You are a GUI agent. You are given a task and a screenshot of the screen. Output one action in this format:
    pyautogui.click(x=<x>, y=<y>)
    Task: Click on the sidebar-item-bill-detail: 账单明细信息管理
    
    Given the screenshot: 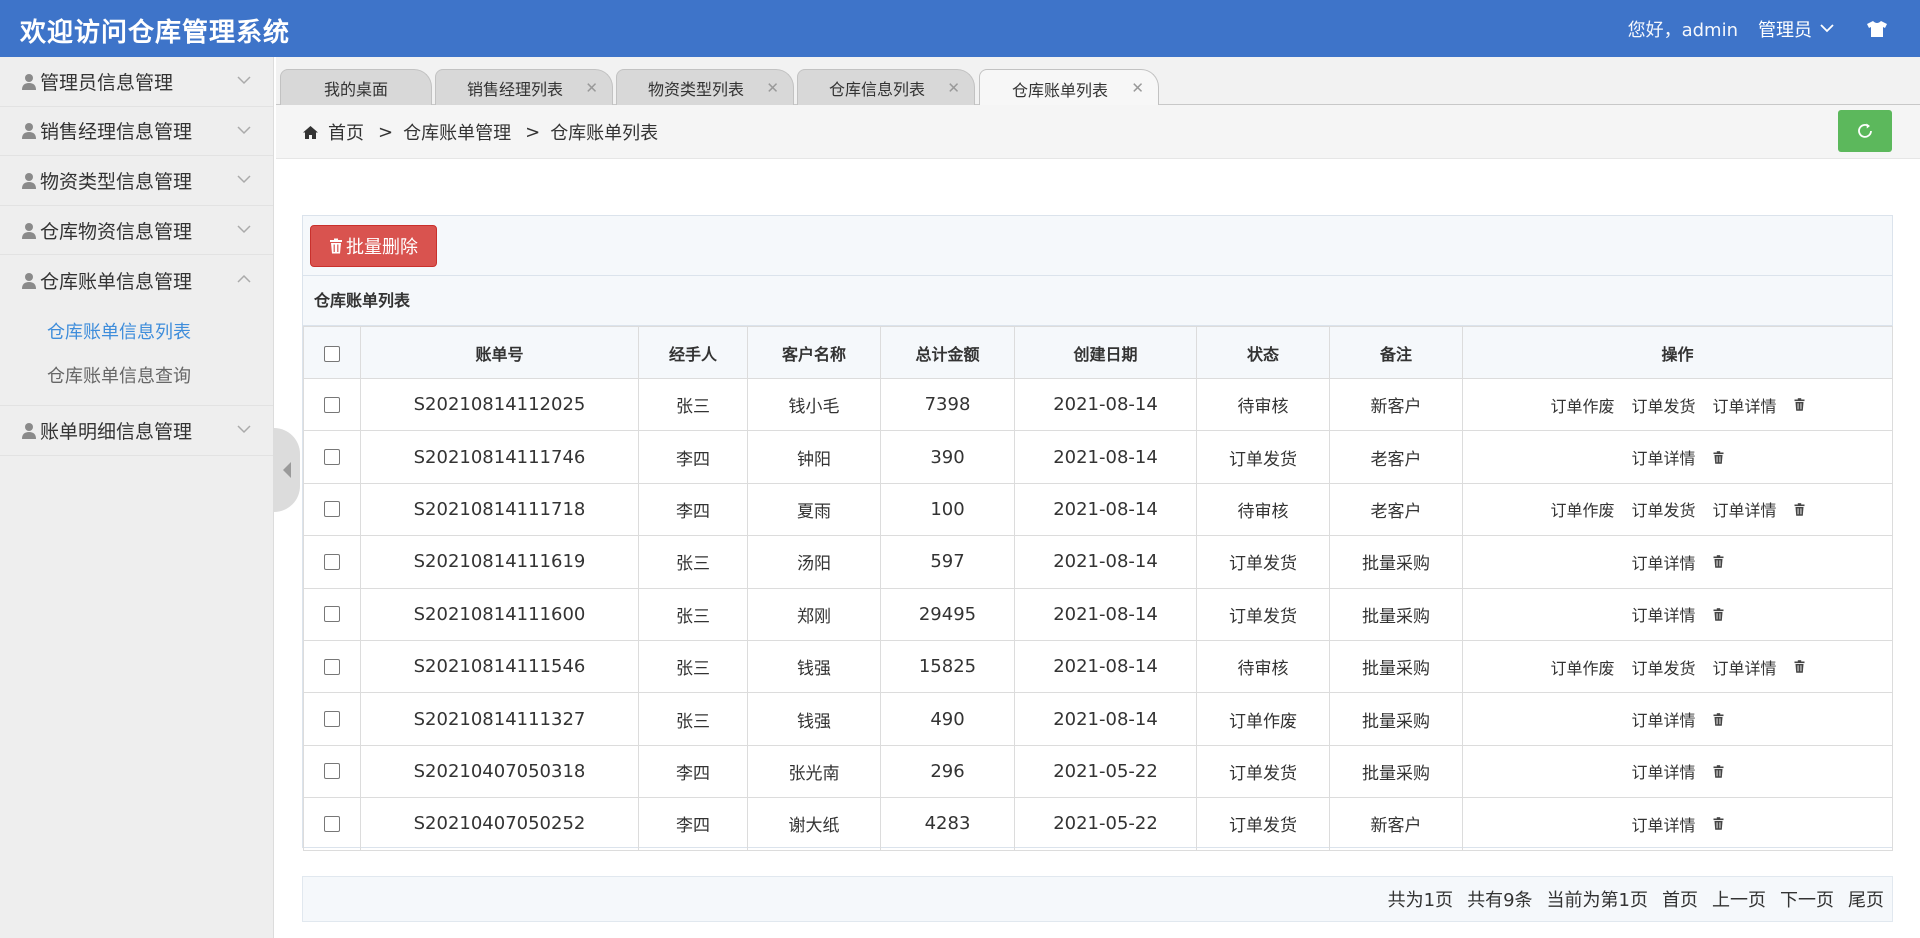 What is the action you would take?
    pyautogui.click(x=136, y=431)
    